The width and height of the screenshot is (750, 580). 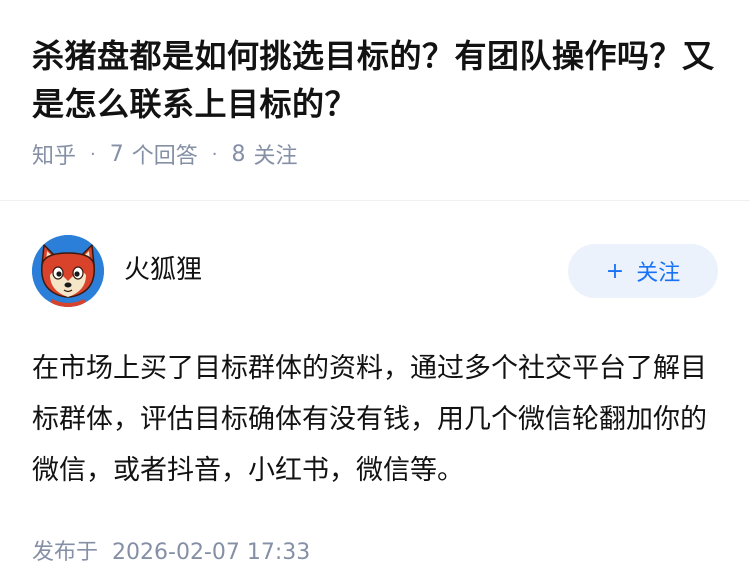 I want to click on source-label: 知乎, so click(x=54, y=154).